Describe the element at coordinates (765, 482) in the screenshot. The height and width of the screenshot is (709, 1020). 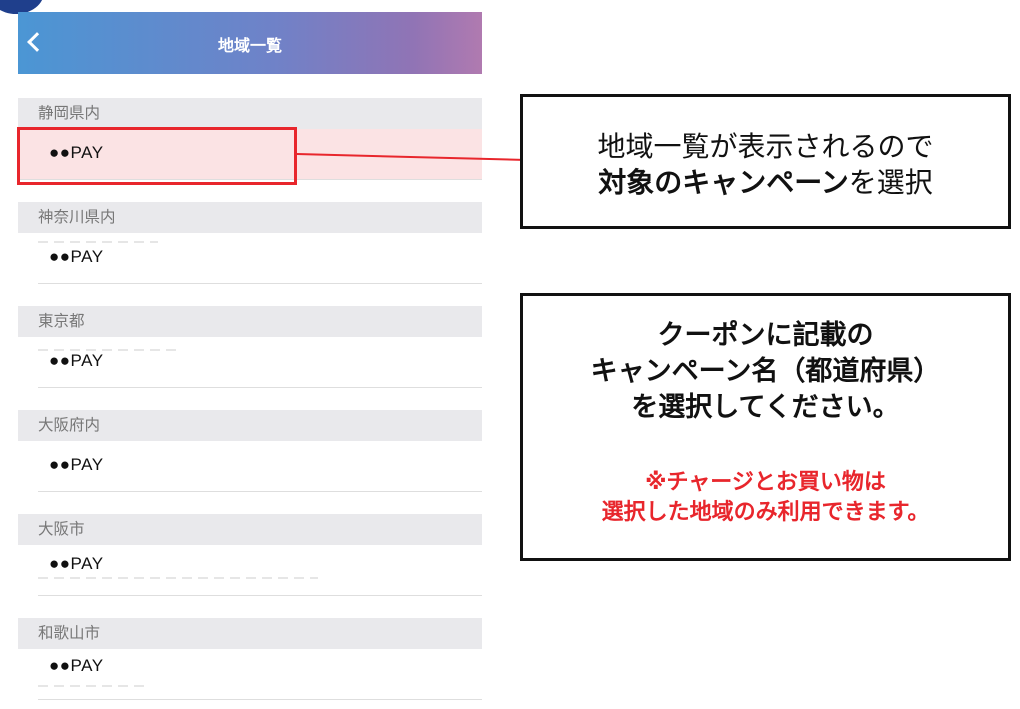
I see `warning-line-1: ※チャージとお買い物は` at that location.